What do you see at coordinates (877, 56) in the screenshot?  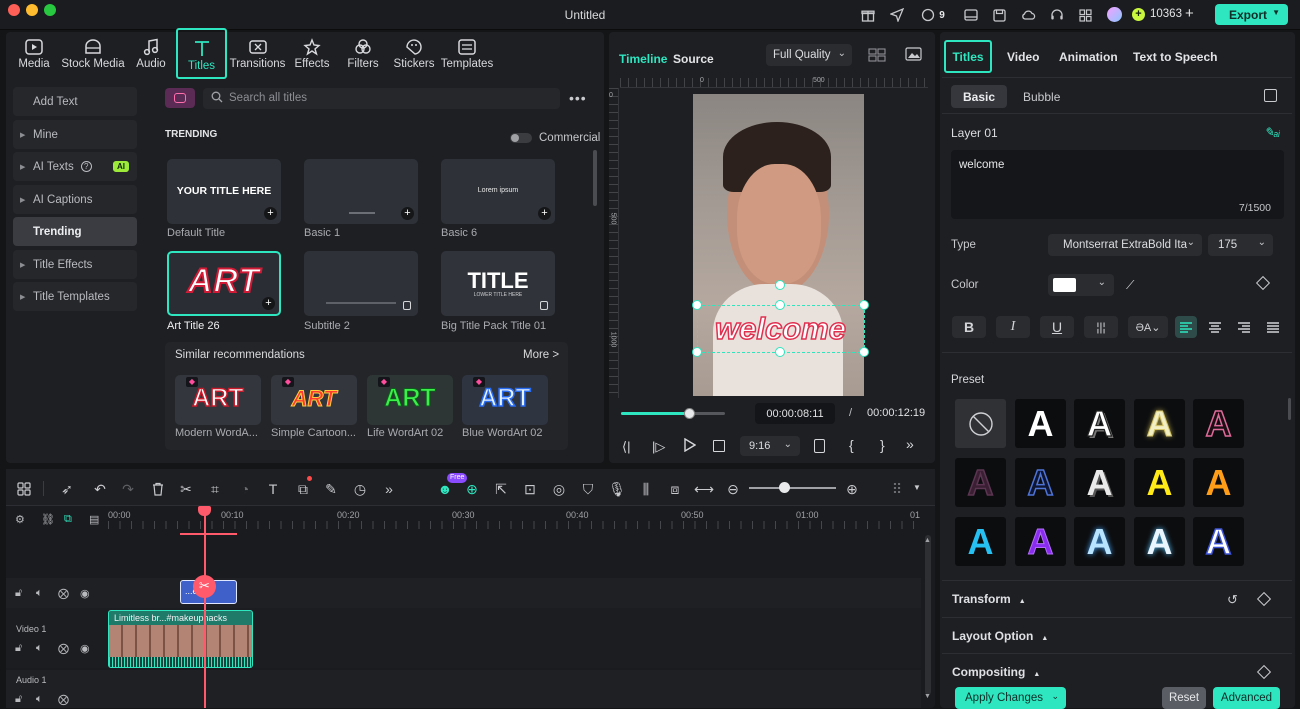 I see `grid-view-icon` at bounding box center [877, 56].